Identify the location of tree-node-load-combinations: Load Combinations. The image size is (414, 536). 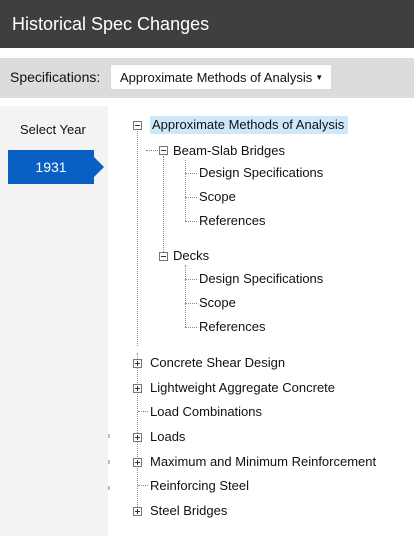
(206, 411).